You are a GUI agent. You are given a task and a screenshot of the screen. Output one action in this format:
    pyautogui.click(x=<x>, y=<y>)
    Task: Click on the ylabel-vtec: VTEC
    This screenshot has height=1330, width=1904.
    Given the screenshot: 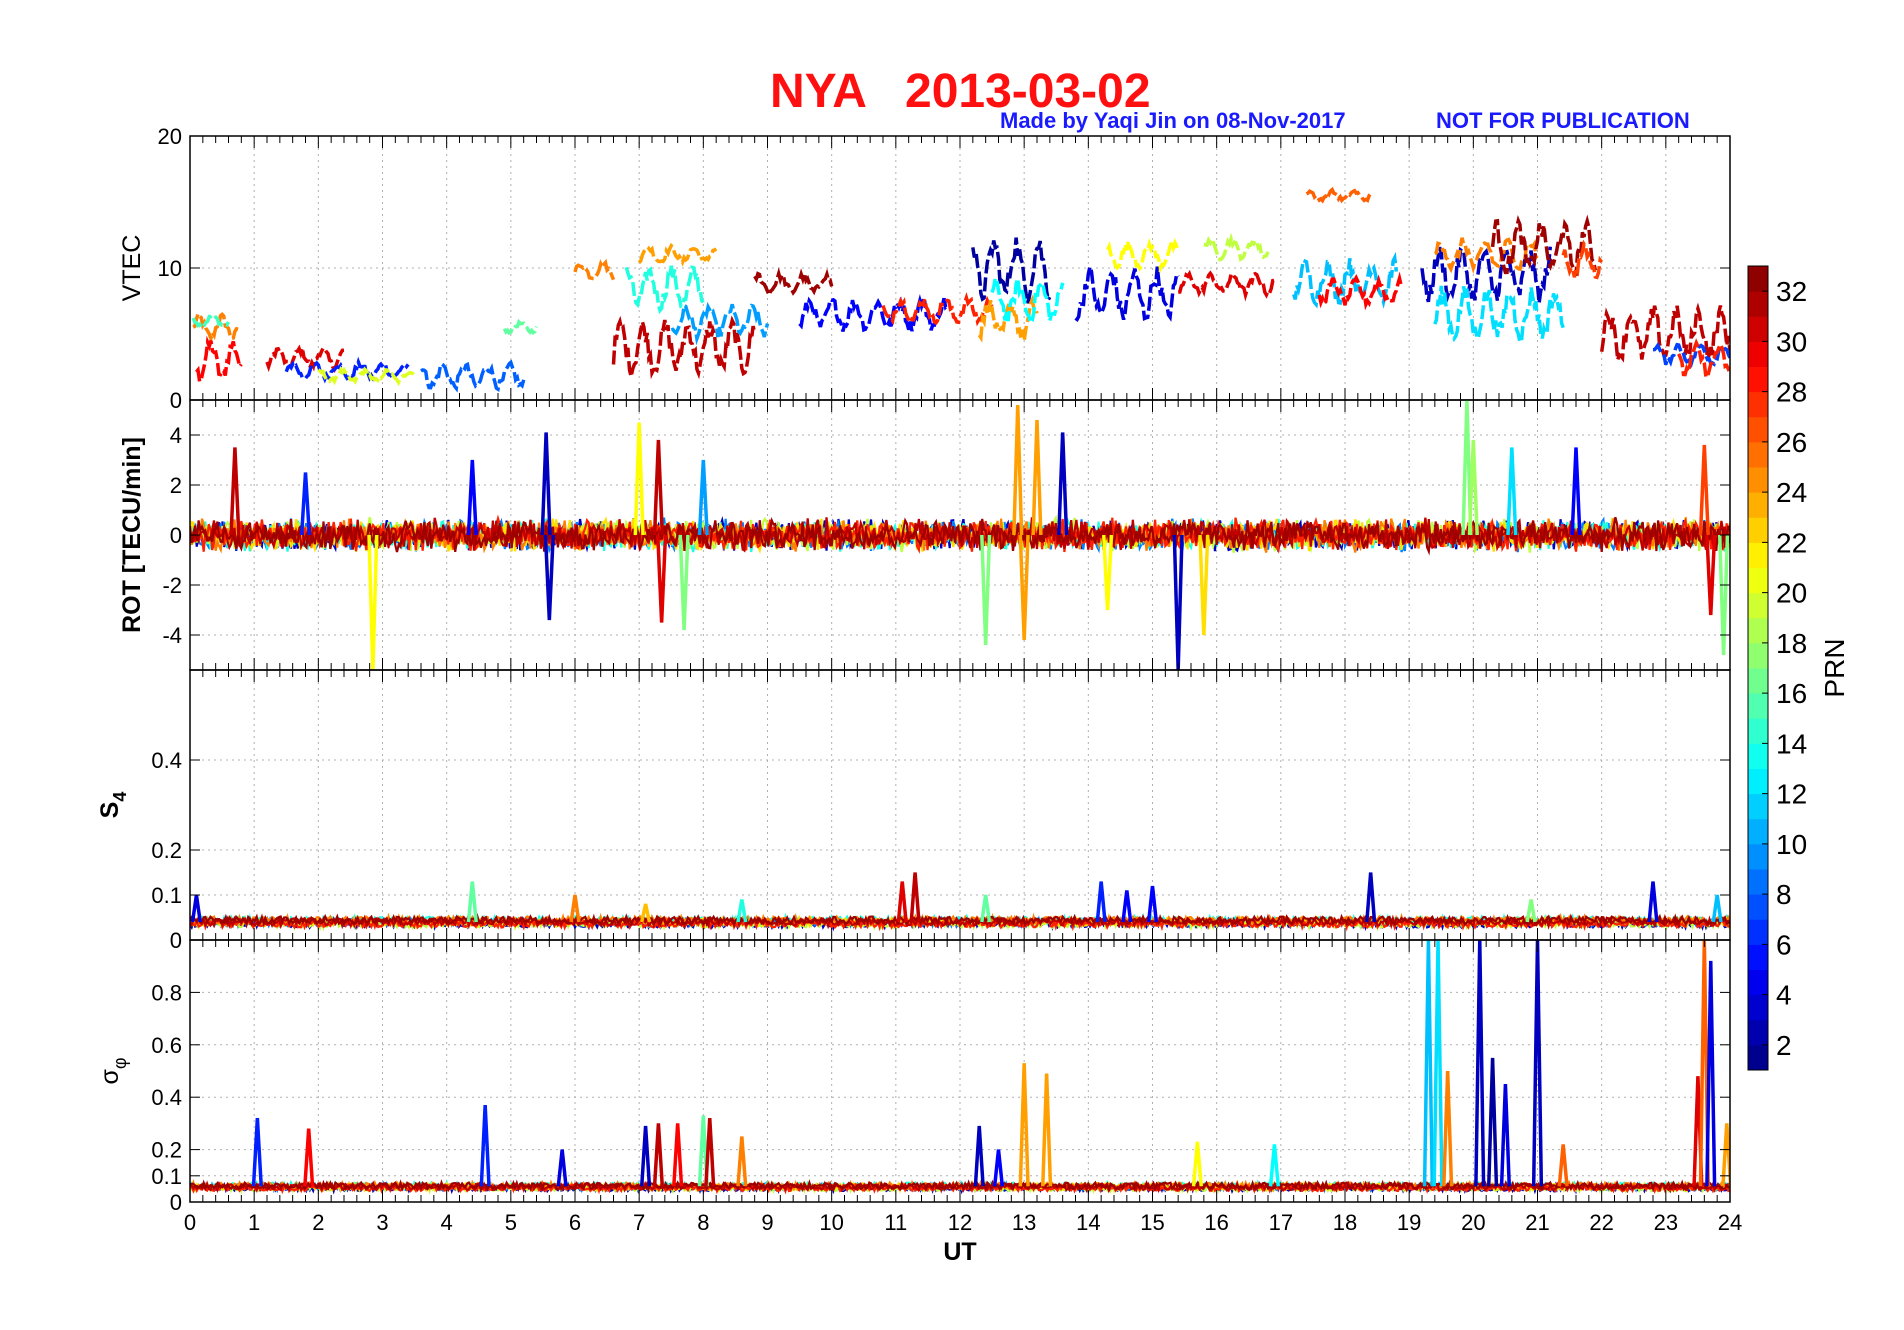 What is the action you would take?
    pyautogui.click(x=132, y=268)
    